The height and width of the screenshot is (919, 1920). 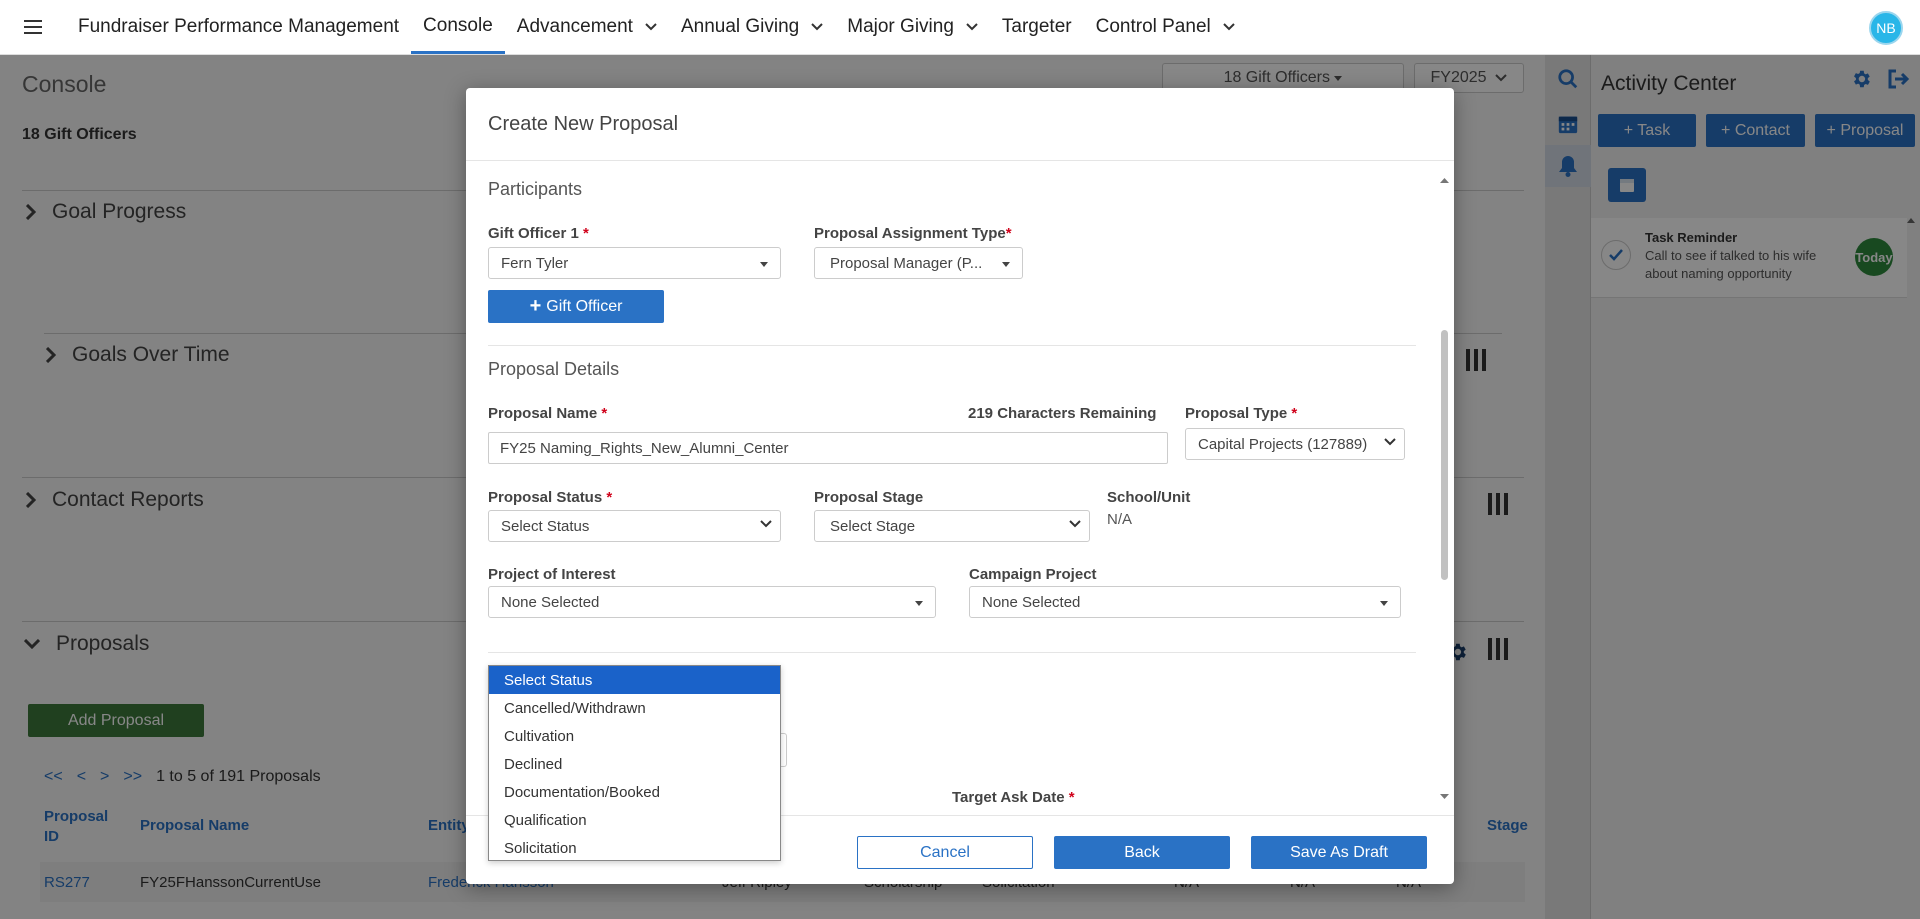 I want to click on nav-annual-giving: Annual Giving, so click(x=752, y=27).